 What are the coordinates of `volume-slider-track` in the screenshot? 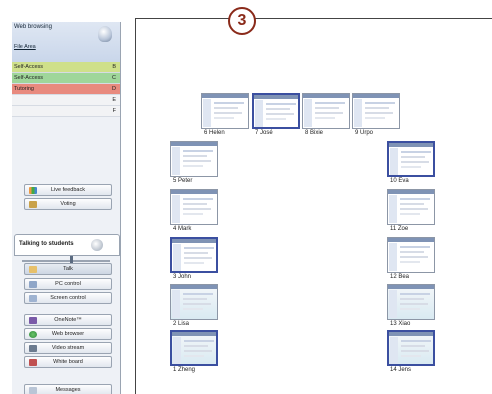 It's located at (66, 261).